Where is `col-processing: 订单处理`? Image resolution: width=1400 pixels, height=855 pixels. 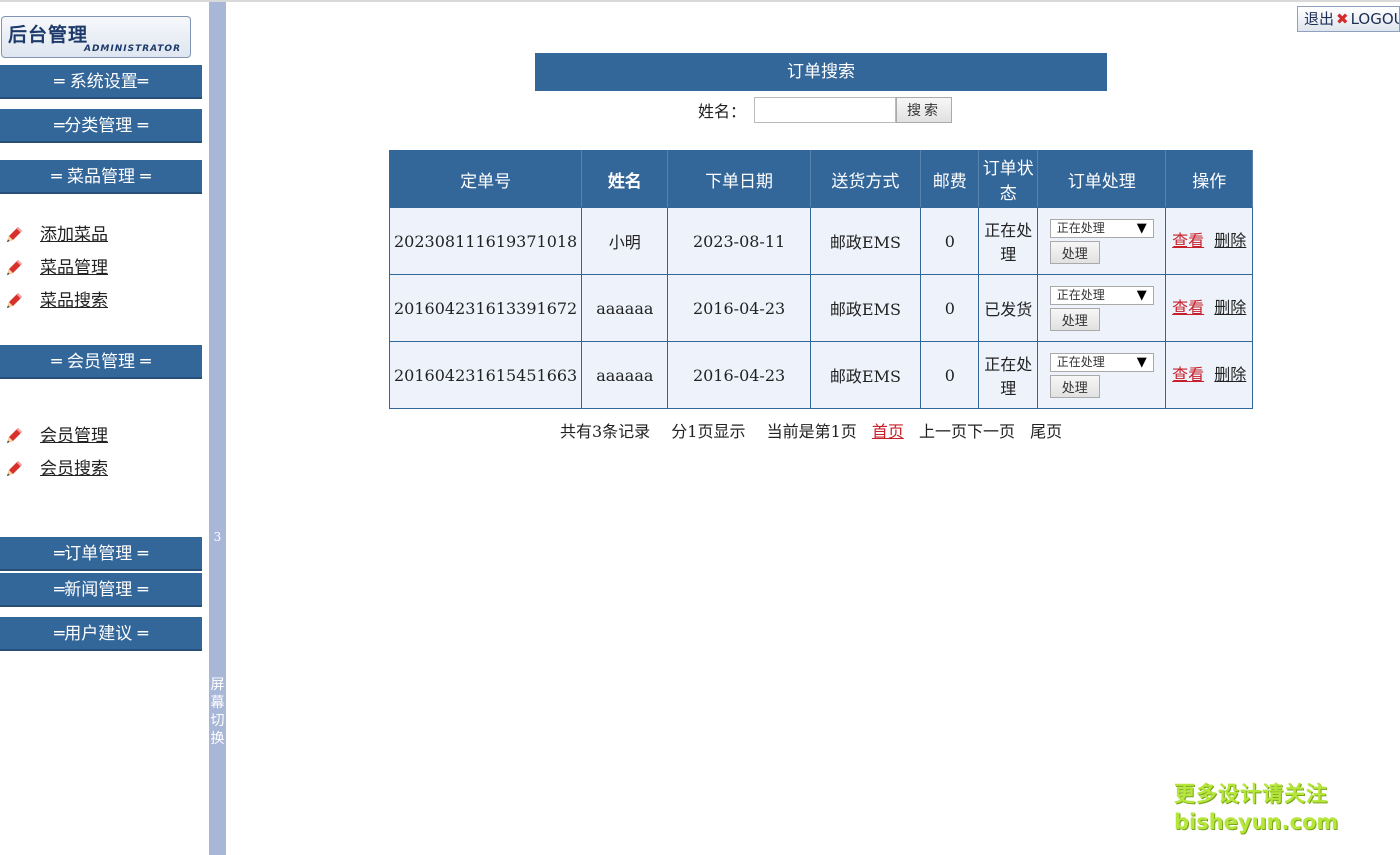
col-processing: 订单处理 is located at coordinates (1102, 179).